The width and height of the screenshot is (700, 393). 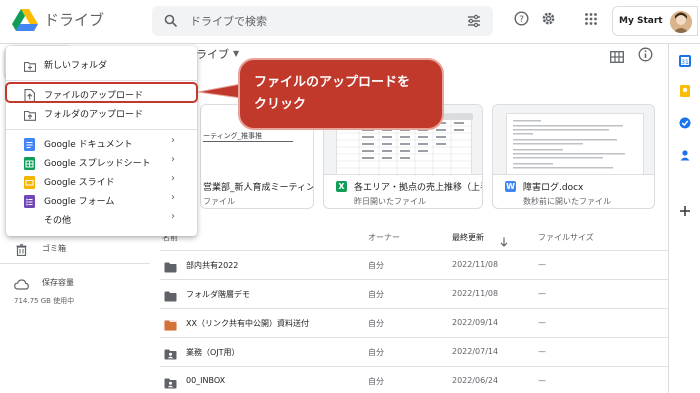 What do you see at coordinates (58, 282) in the screenshot?
I see `sidebar-item-storage: 保存容量` at bounding box center [58, 282].